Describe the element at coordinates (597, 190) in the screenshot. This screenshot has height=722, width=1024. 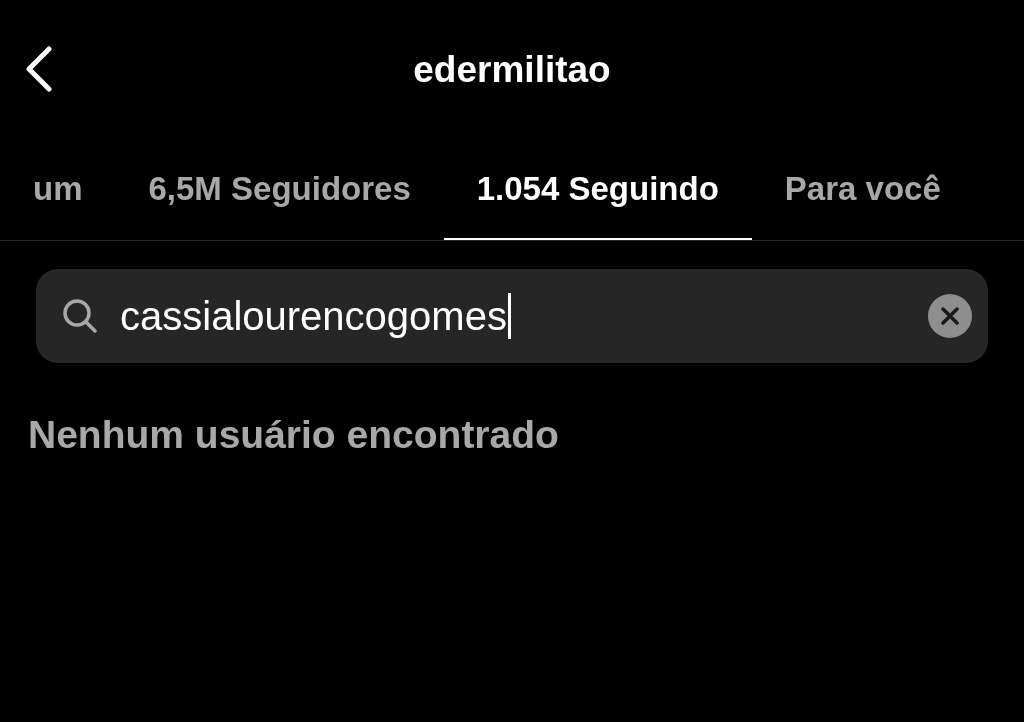
I see `profile-tab: 1.054 Seguindo` at that location.